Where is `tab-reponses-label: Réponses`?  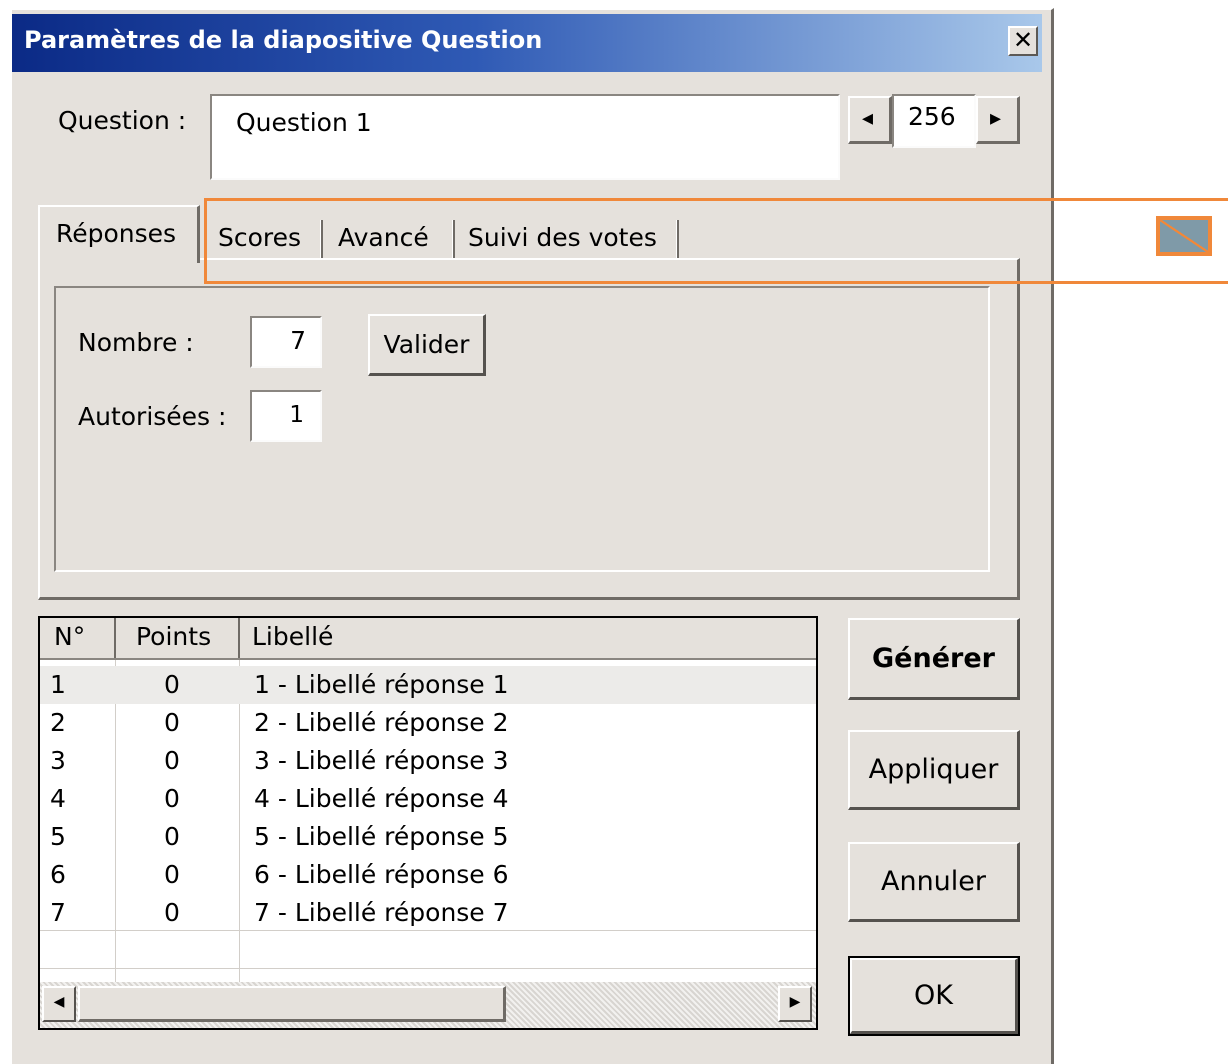
tab-reponses-label: Réponses is located at coordinates (116, 233).